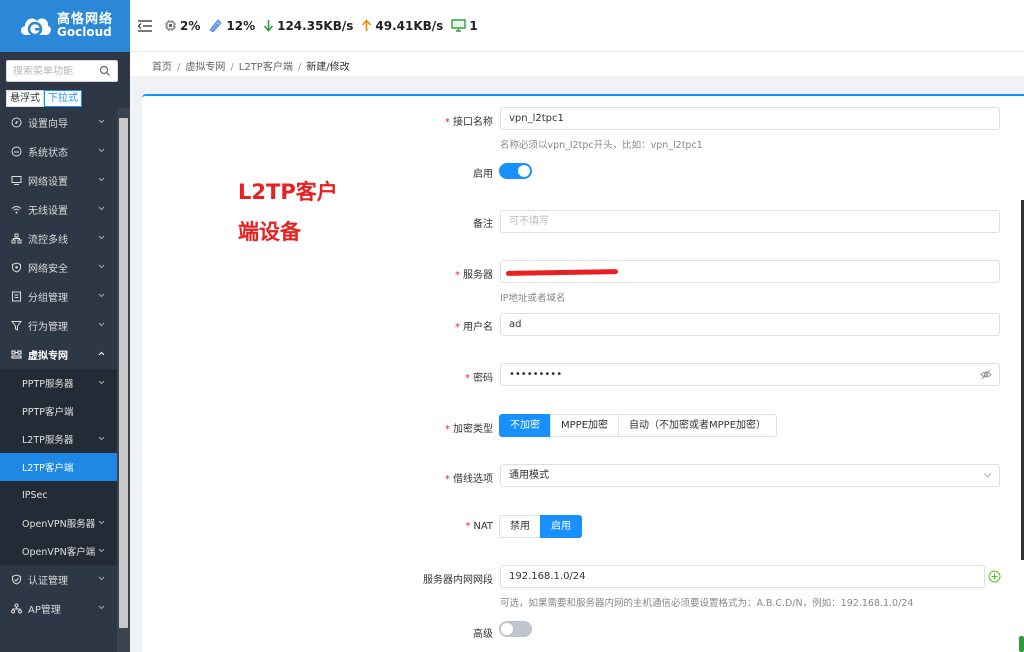 This screenshot has width=1024, height=652. Describe the element at coordinates (1021, 644) in the screenshot. I see `window-edge-marker` at that location.